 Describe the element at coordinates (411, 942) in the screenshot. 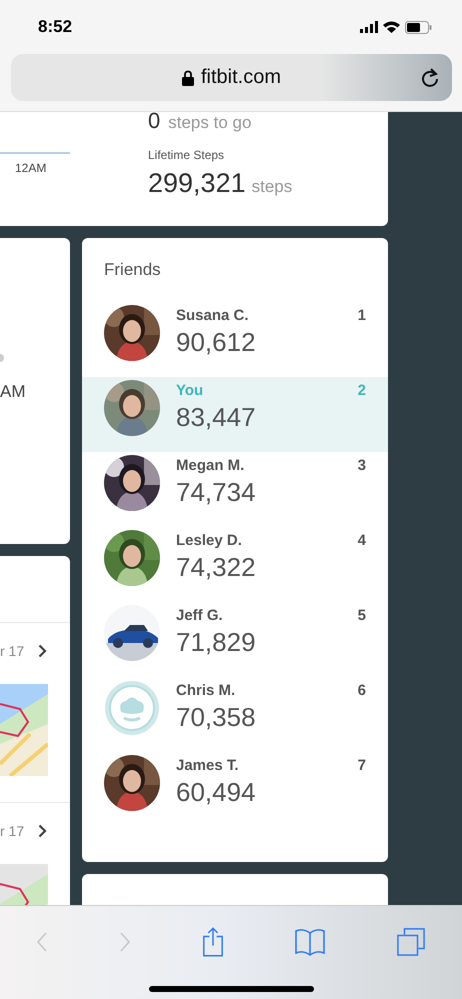

I see `tabs-icon` at that location.